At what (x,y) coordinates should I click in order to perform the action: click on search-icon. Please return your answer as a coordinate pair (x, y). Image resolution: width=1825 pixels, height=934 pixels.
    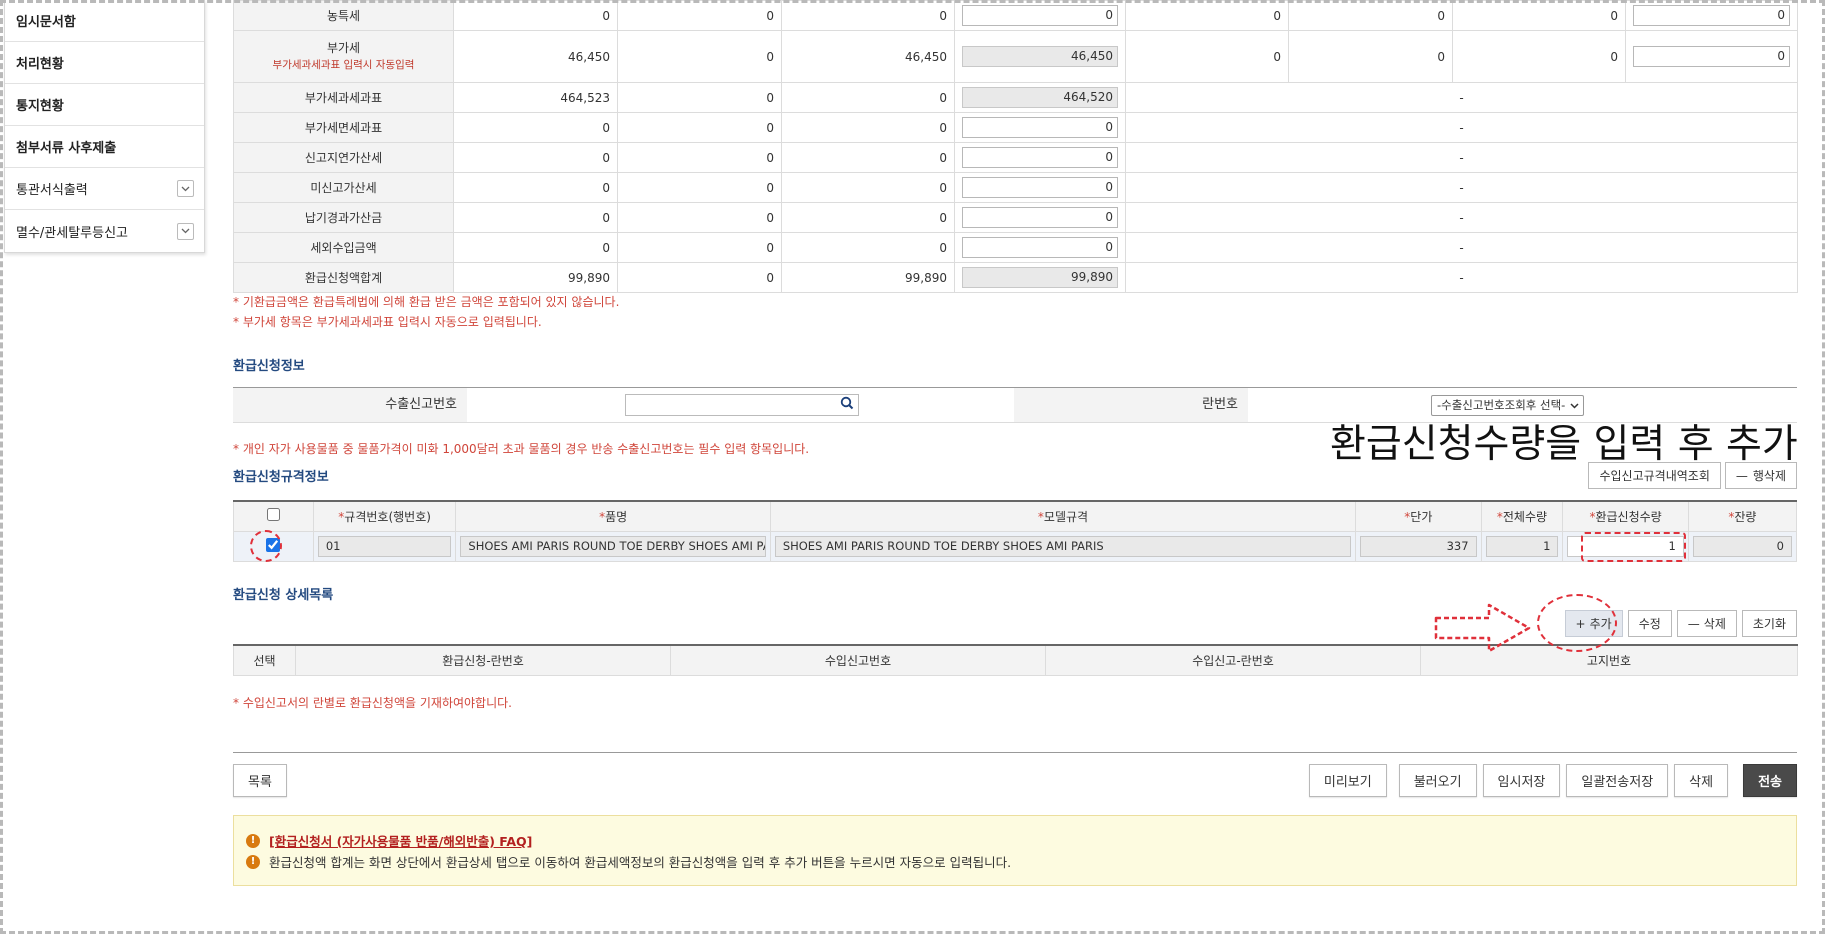
    Looking at the image, I should click on (847, 405).